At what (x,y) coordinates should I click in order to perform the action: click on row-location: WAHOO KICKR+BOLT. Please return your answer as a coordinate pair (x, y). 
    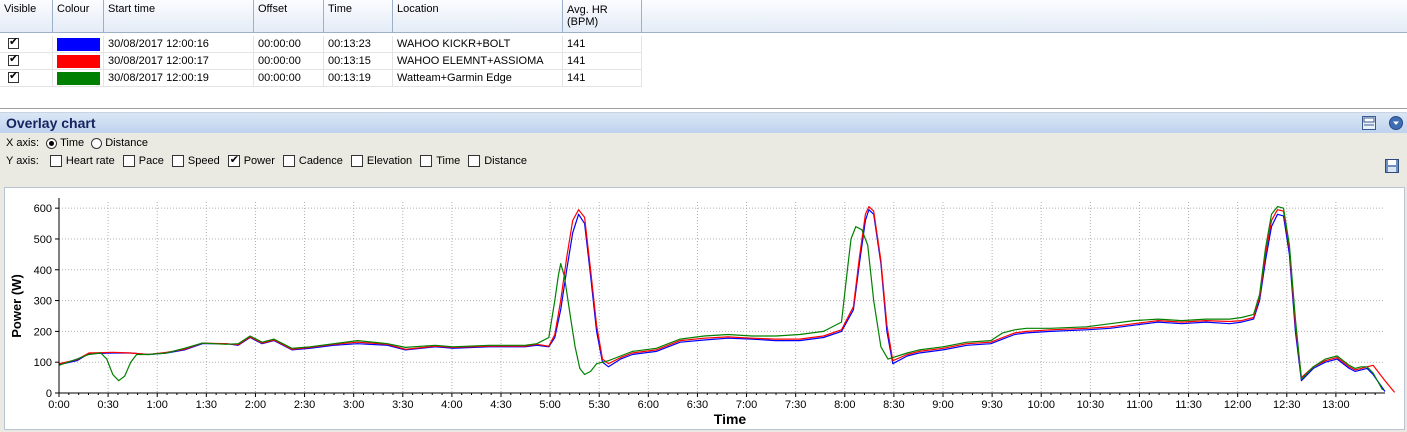
    Looking at the image, I should click on (478, 44).